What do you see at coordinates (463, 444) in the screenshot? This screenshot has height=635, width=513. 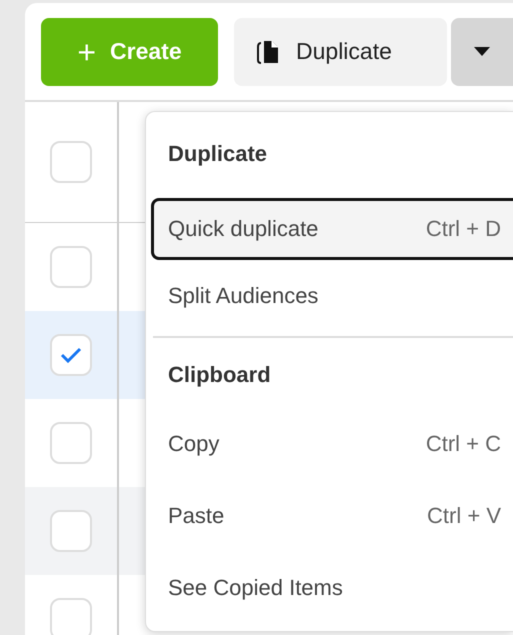 I see `shortcut-label: Ctrl + C` at bounding box center [463, 444].